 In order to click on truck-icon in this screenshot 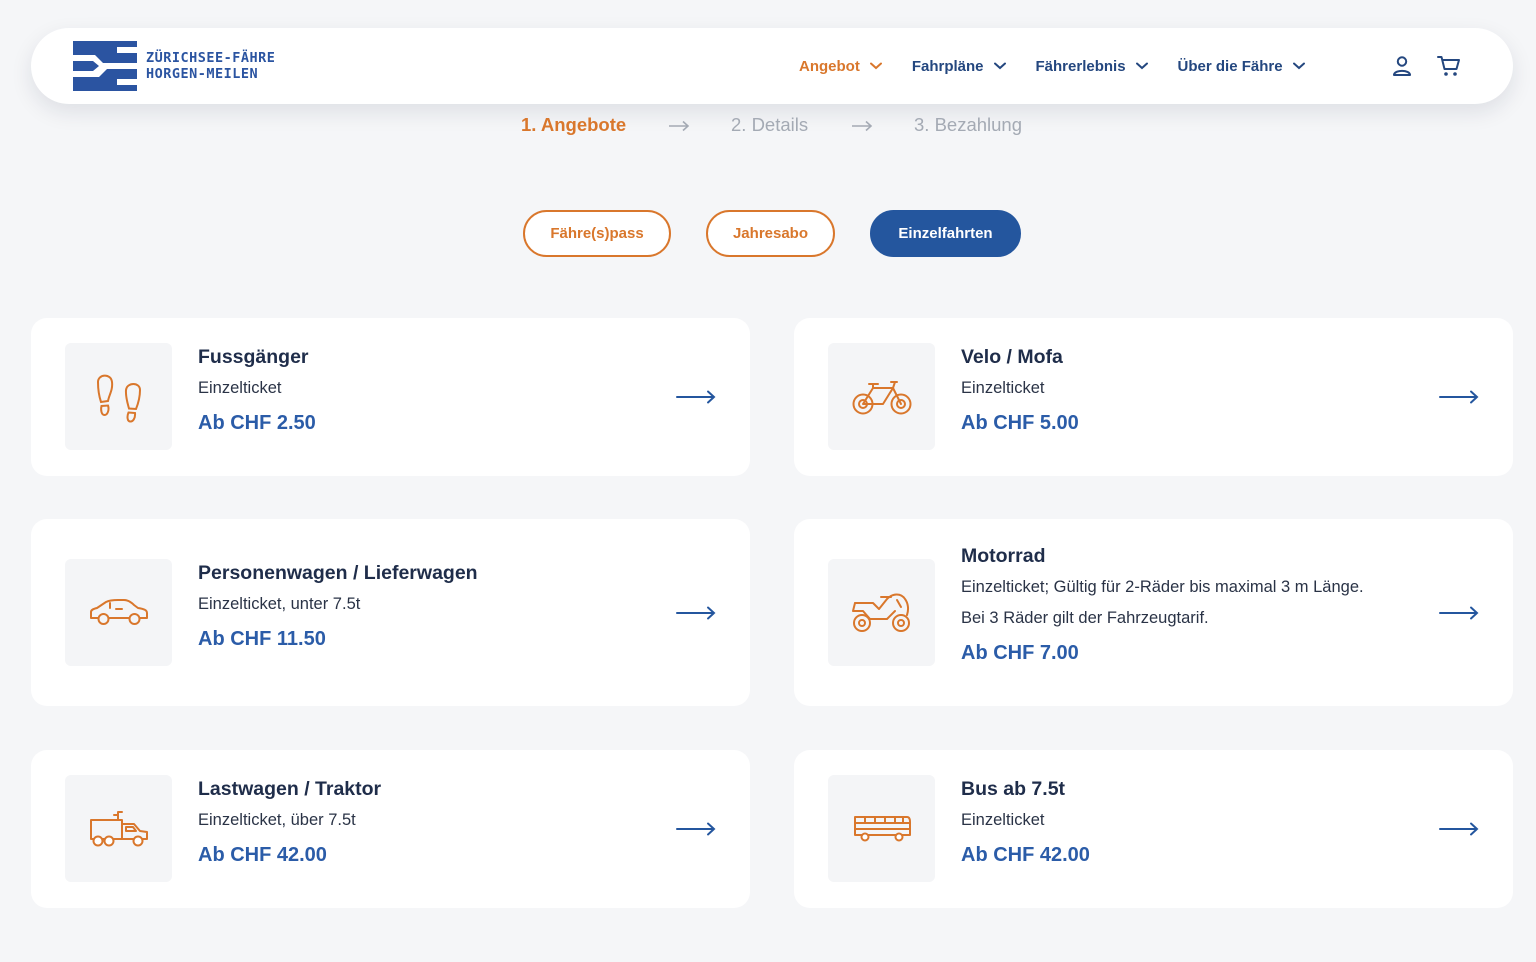, I will do `click(118, 828)`.